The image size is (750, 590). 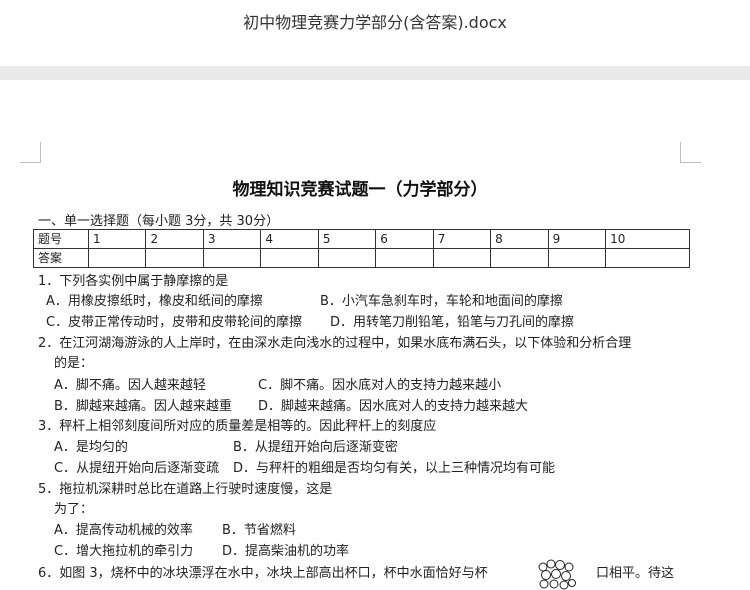 What do you see at coordinates (647, 239) in the screenshot?
I see `table-cell: 10` at bounding box center [647, 239].